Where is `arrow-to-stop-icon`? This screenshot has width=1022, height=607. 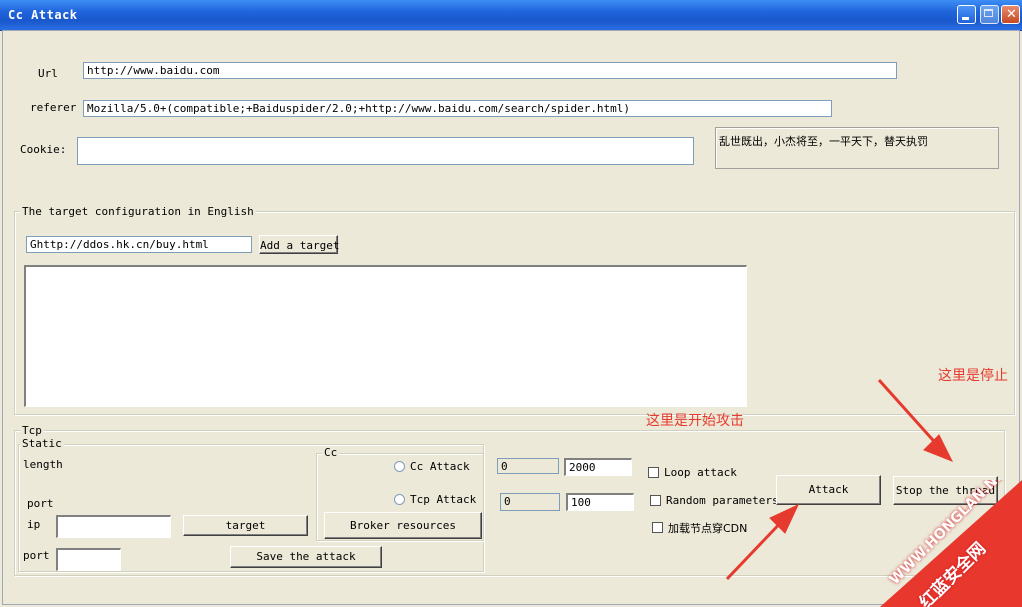 arrow-to-stop-icon is located at coordinates (915, 420).